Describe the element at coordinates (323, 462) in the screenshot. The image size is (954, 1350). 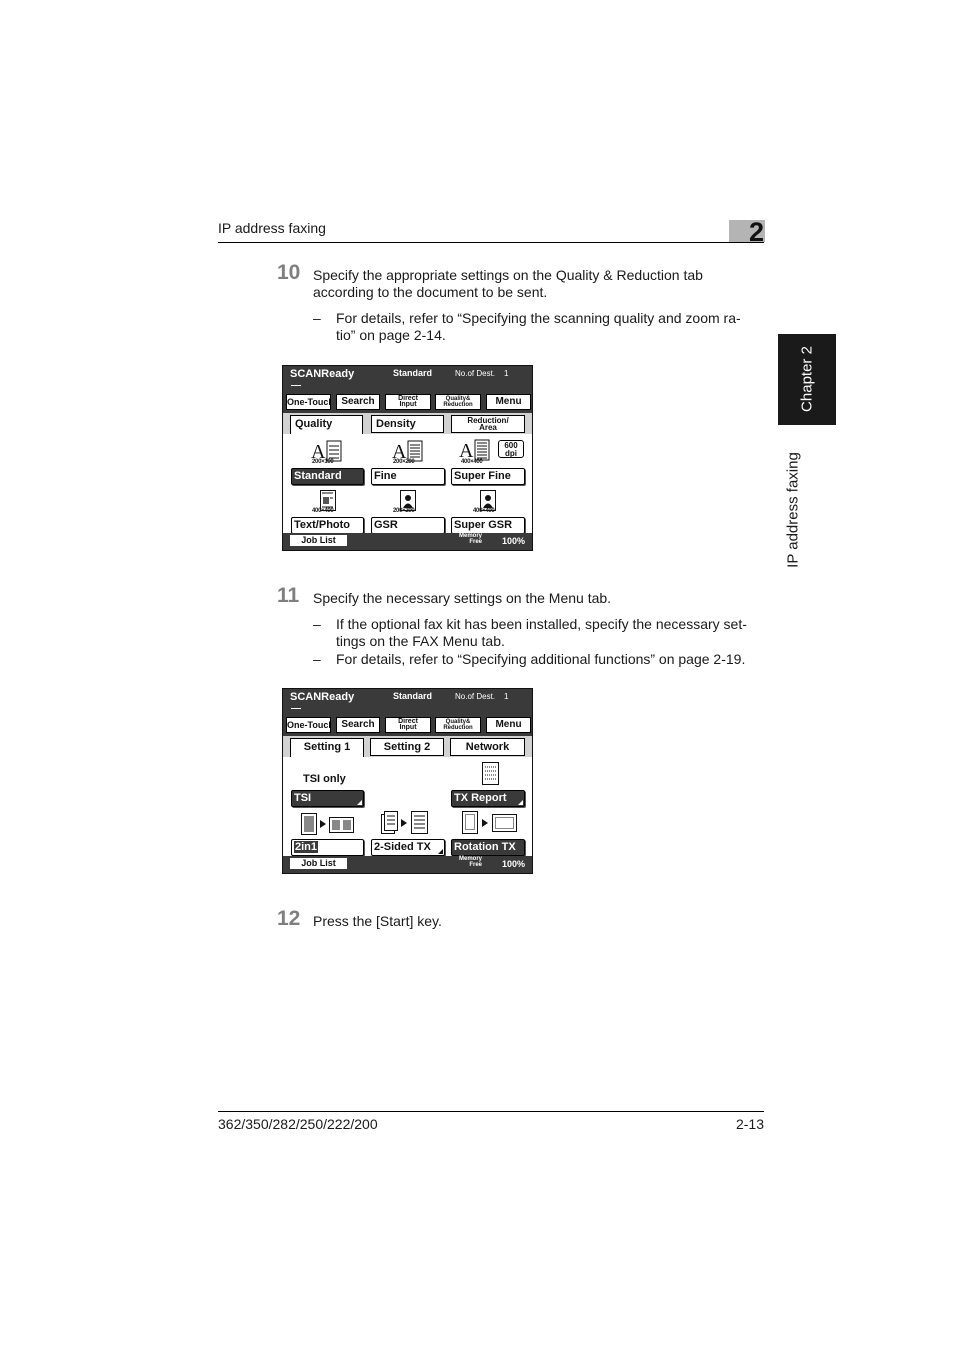
I see `resolution-label: 200×100` at that location.